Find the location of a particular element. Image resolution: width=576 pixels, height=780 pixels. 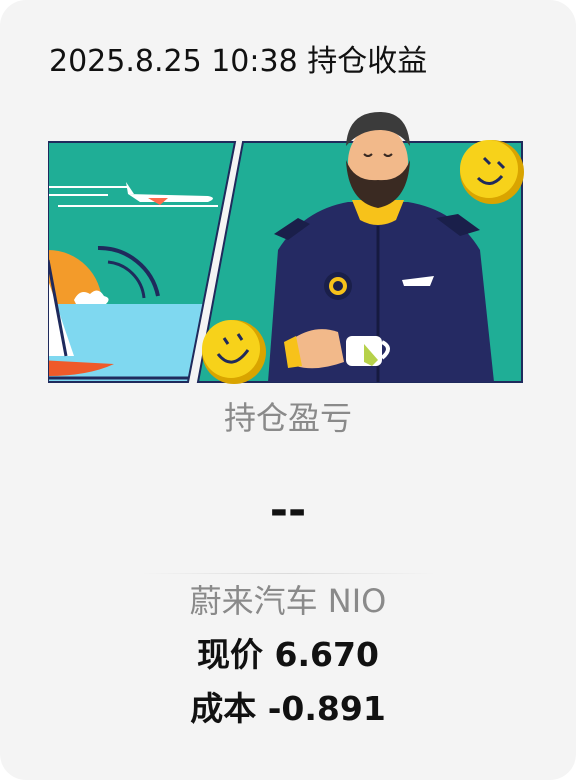

stock-name: 蔚来汽车 NIO is located at coordinates (288, 601).